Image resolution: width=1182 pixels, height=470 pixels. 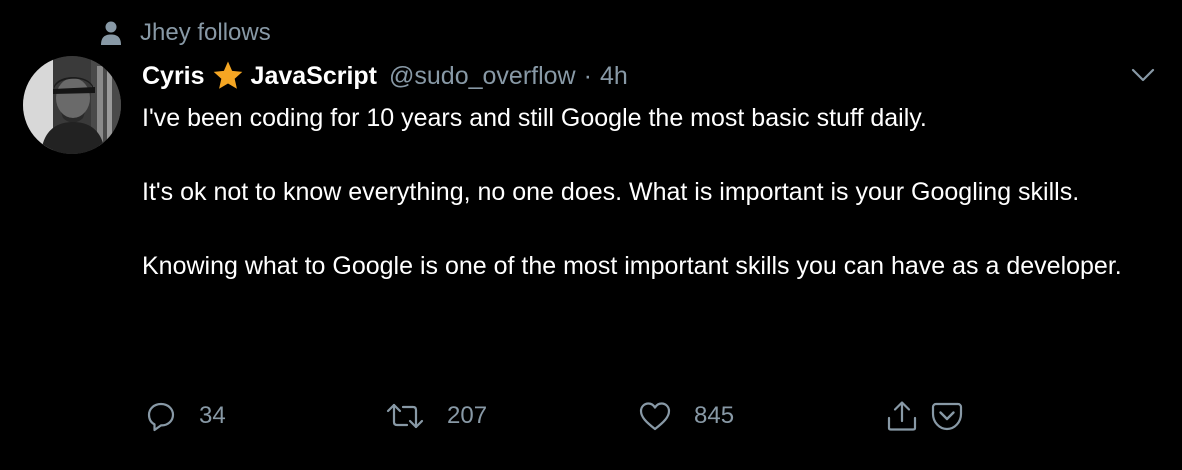 I want to click on reply-icon, so click(x=161, y=417).